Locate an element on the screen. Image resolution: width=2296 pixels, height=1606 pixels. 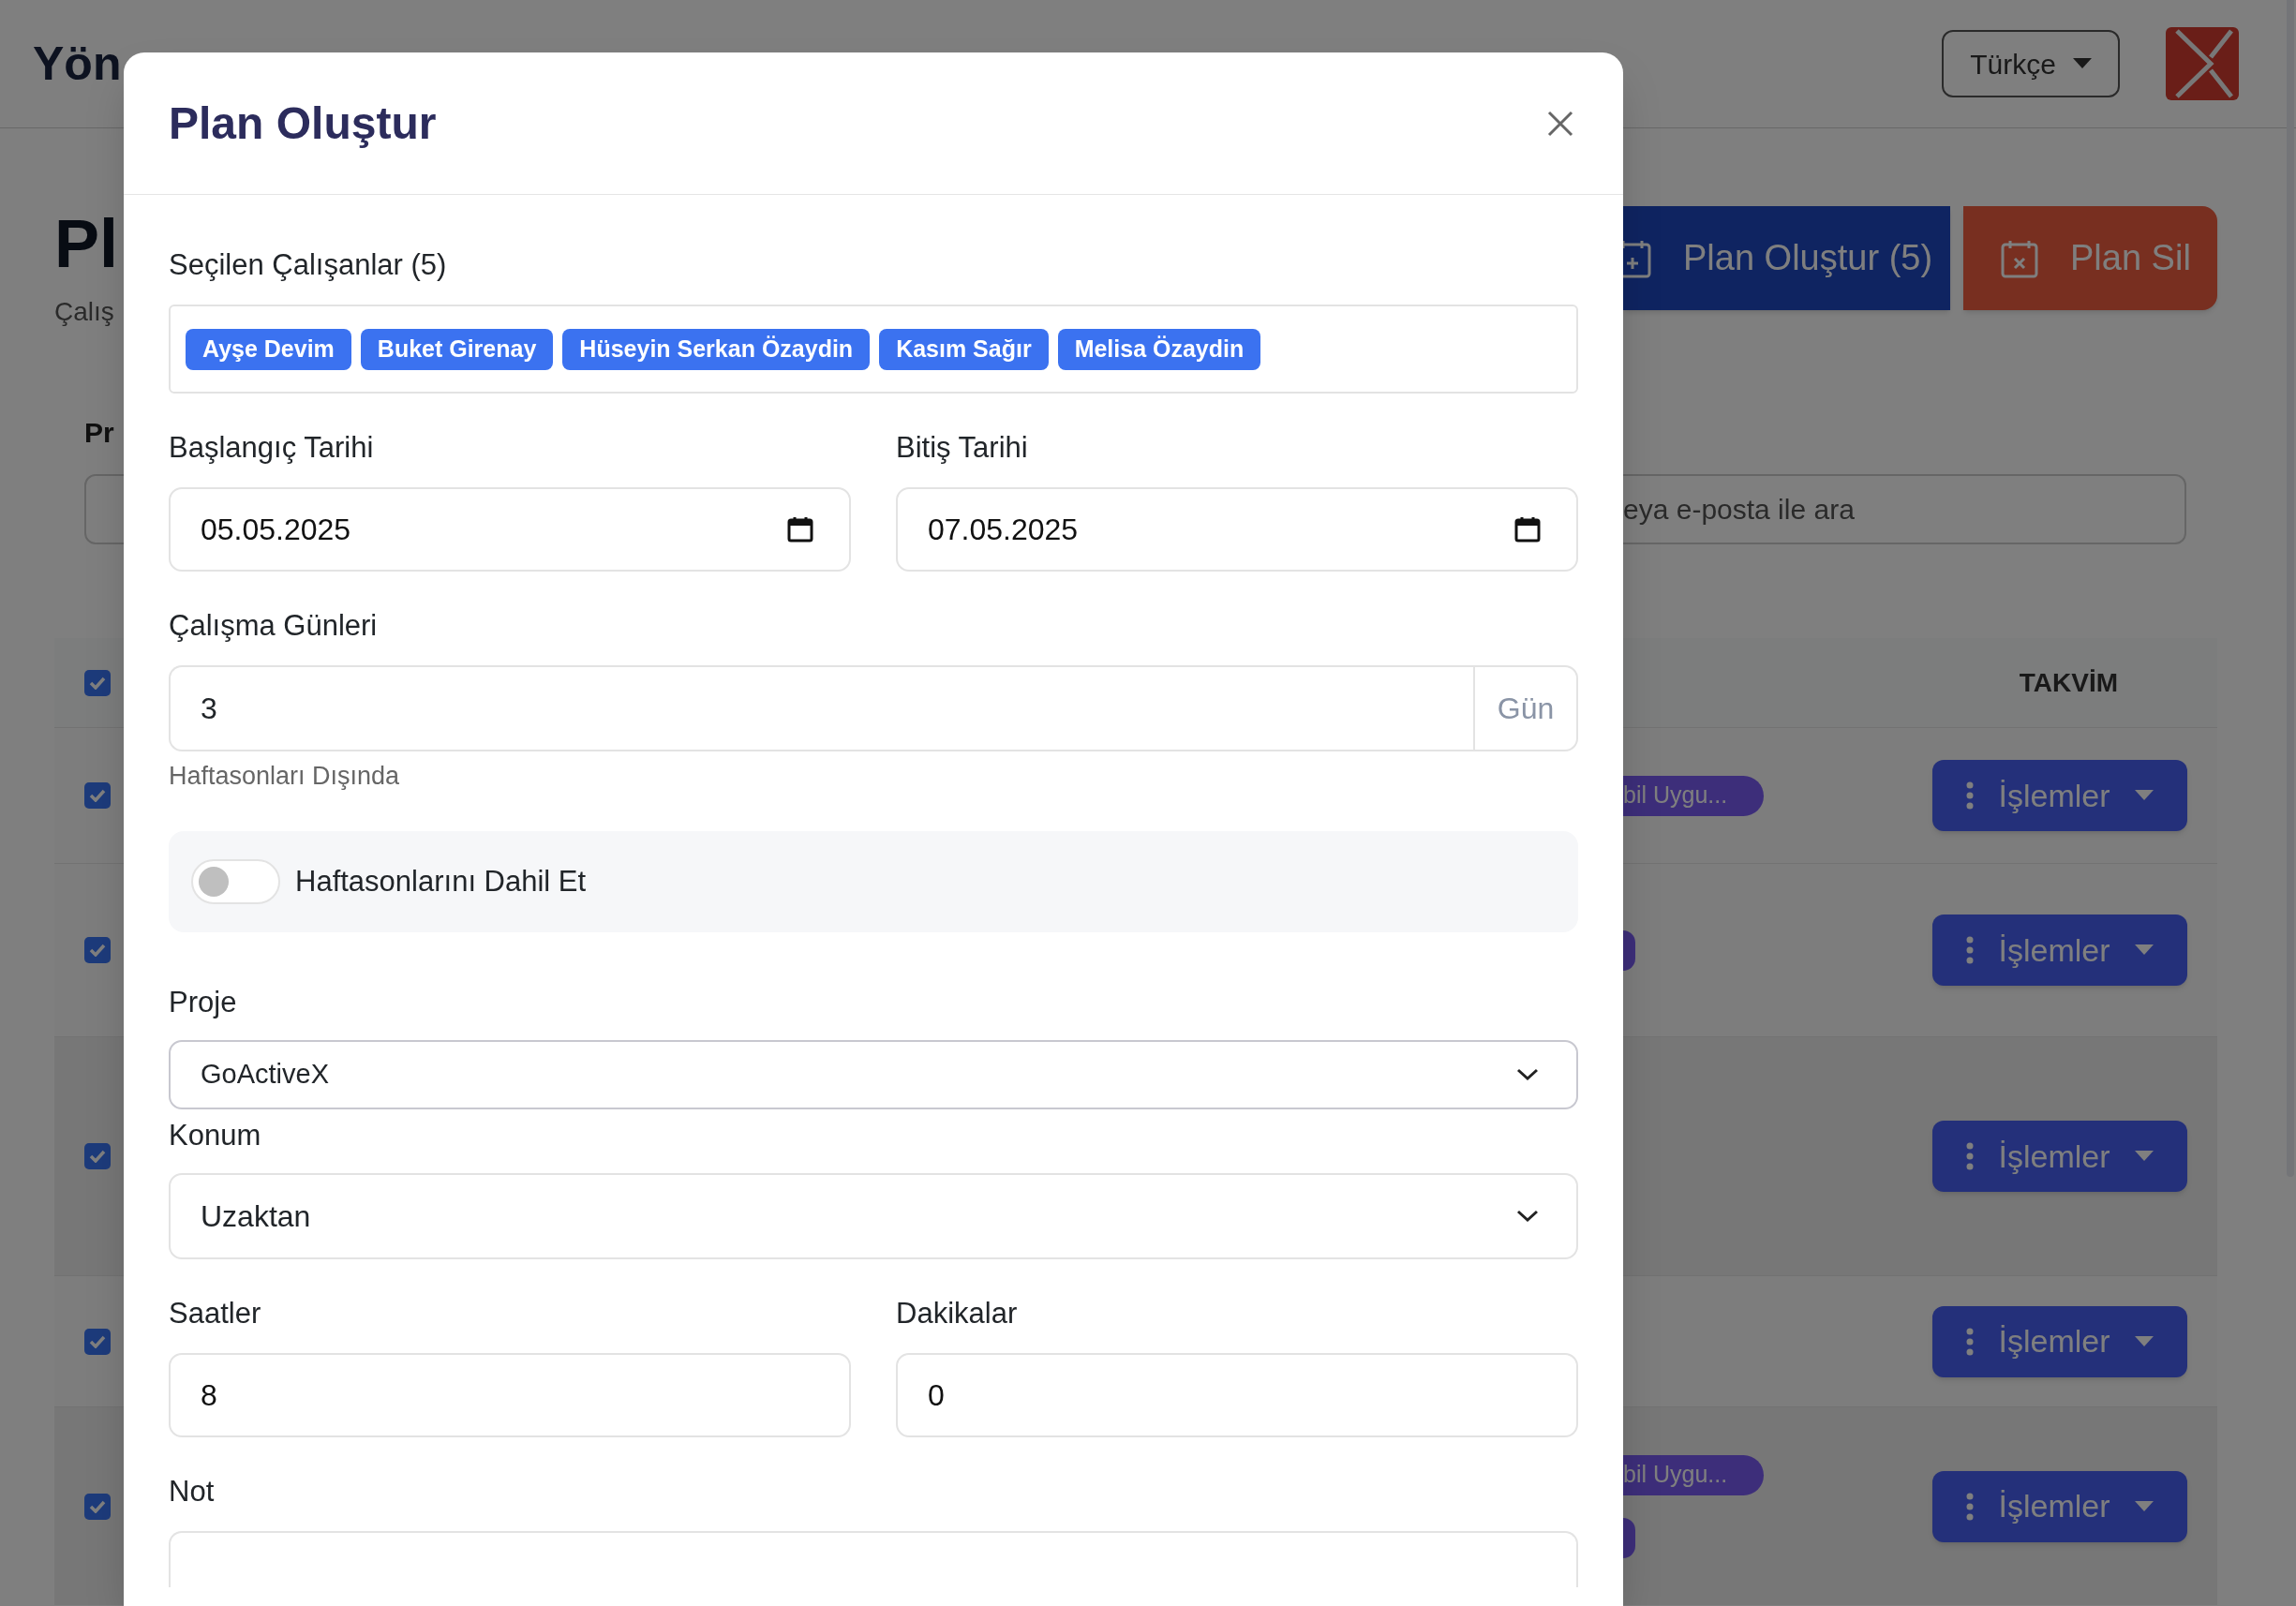
unit-addon: Gün is located at coordinates (1525, 708).